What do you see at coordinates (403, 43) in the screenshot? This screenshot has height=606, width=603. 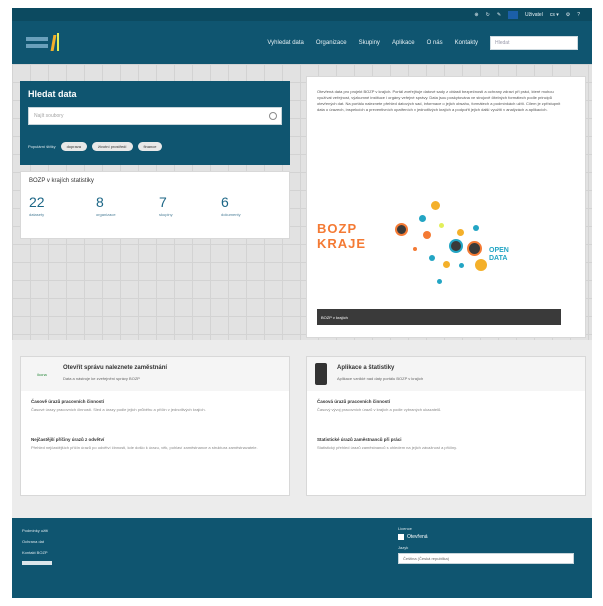 I see `nav-item-applications: Aplikace` at bounding box center [403, 43].